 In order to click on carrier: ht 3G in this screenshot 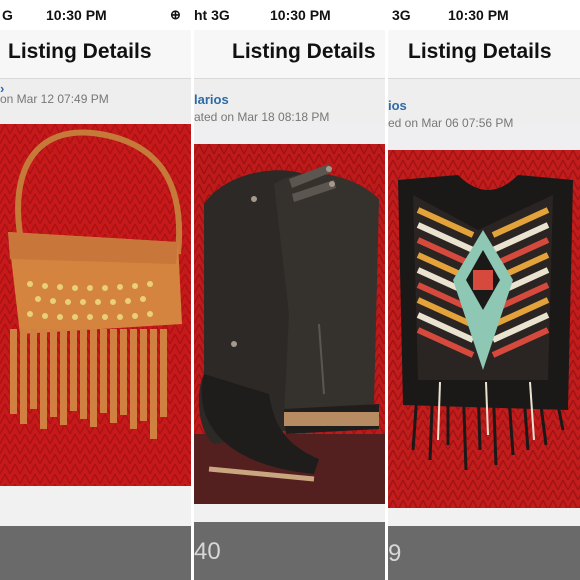, I will do `click(212, 15)`.